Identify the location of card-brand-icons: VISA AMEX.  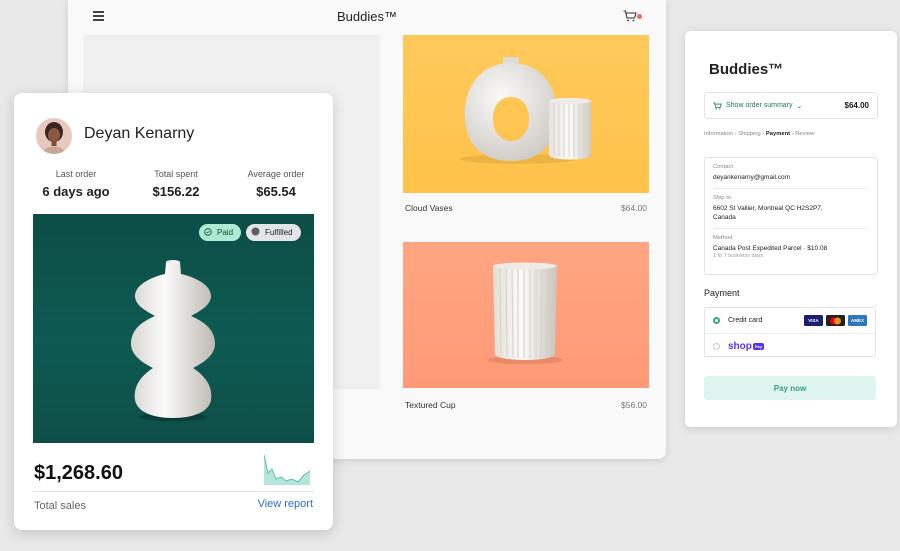
(835, 320).